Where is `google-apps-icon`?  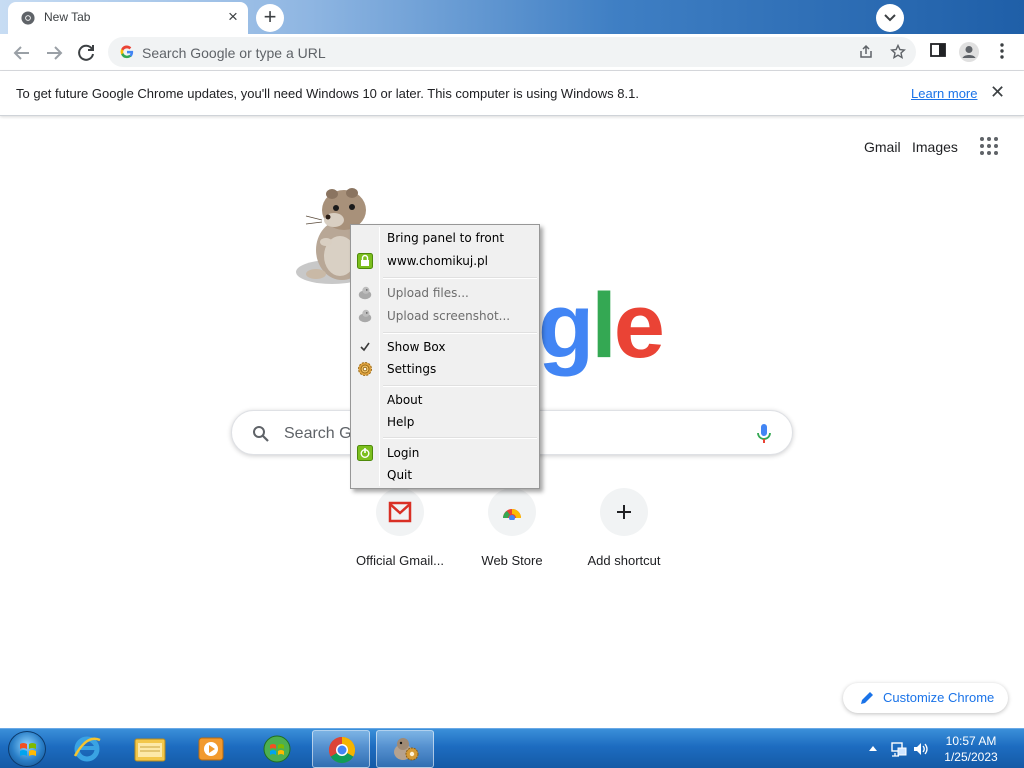 google-apps-icon is located at coordinates (990, 147).